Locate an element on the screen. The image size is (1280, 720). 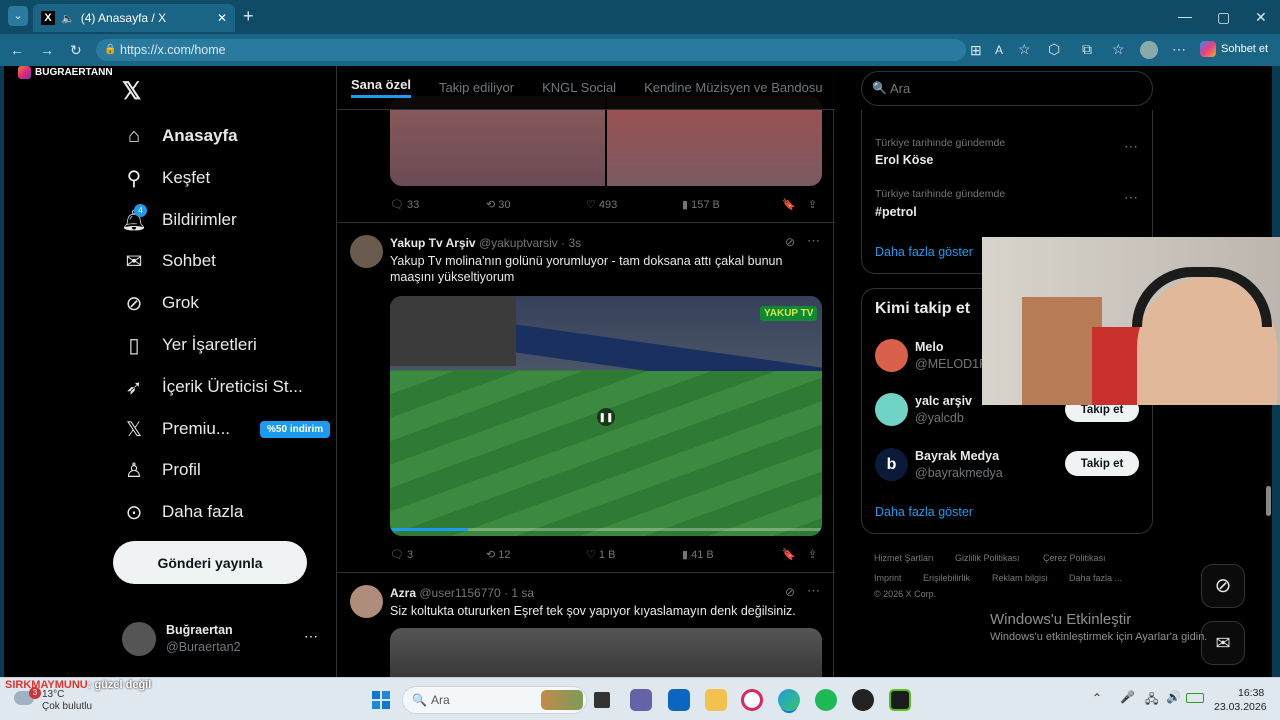
avatar: b is located at coordinates (891, 464).